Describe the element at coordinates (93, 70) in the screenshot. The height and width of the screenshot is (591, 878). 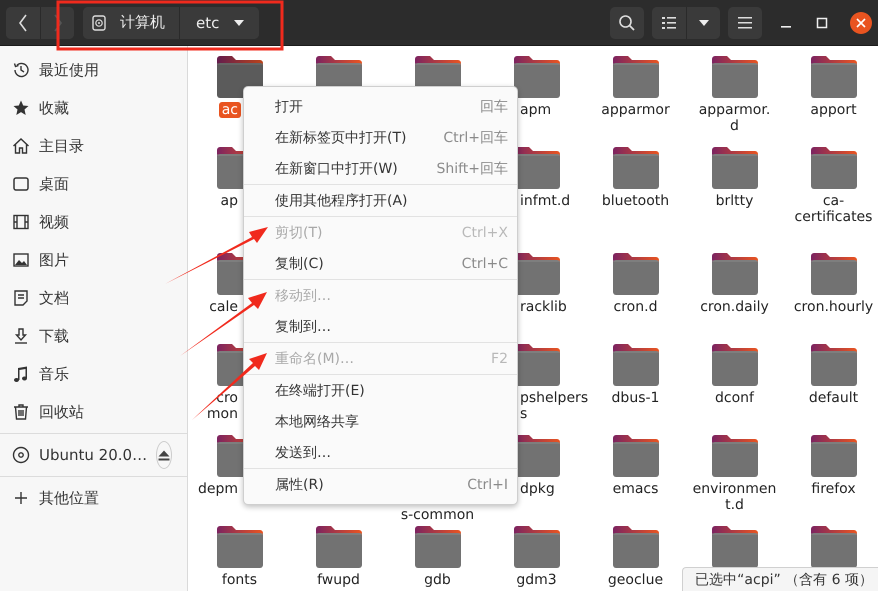
I see `sidebar-item: 最近使用` at that location.